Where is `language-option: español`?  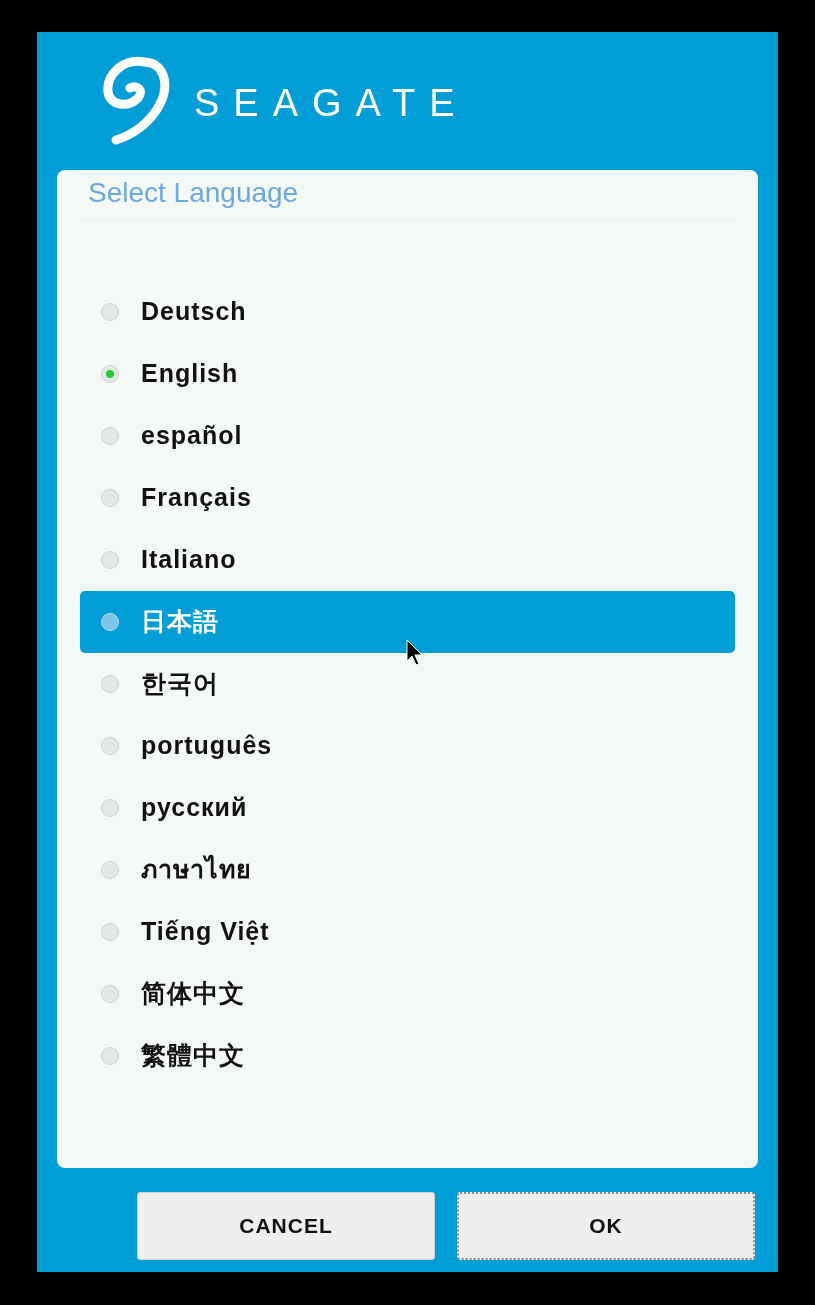 language-option: español is located at coordinates (407, 436).